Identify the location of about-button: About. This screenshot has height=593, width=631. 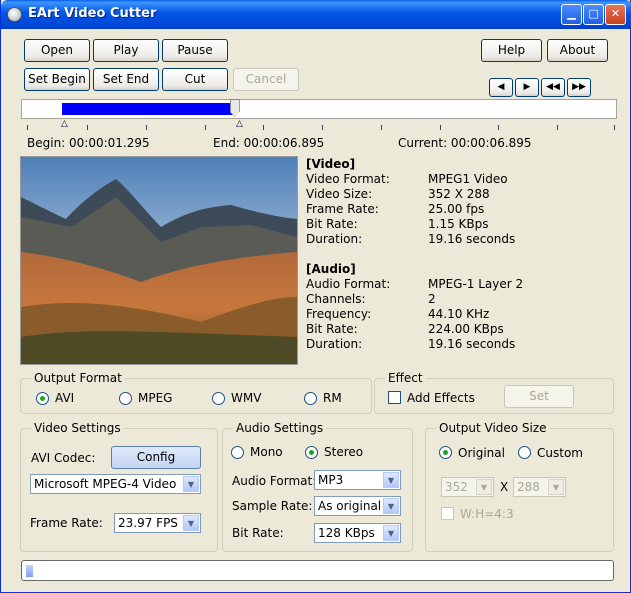
(577, 50).